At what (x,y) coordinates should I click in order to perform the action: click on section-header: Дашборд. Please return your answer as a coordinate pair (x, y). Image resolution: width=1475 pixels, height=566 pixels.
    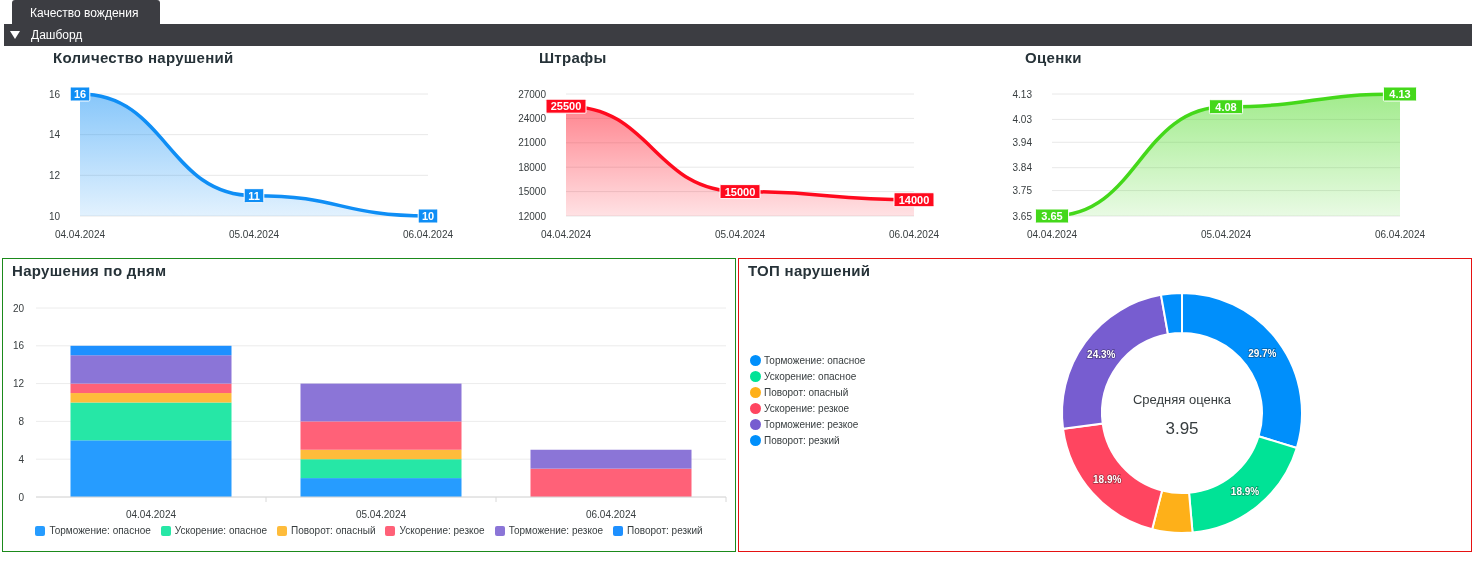
    Looking at the image, I should click on (738, 35).